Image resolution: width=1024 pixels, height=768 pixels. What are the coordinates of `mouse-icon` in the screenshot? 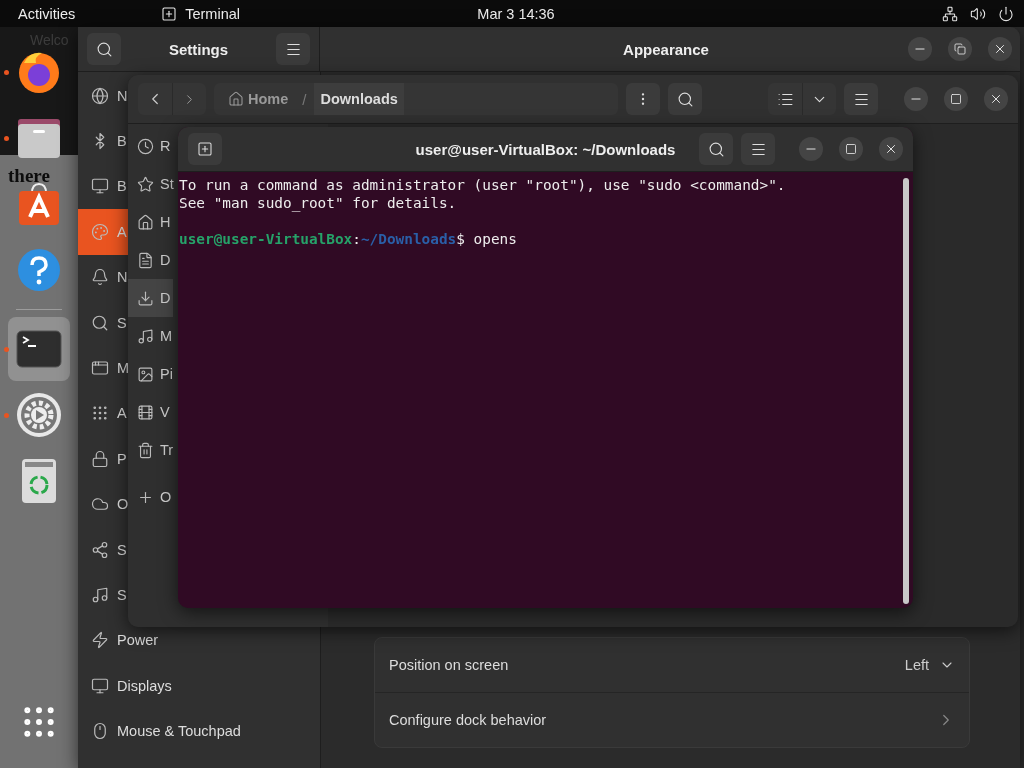 It's located at (100, 731).